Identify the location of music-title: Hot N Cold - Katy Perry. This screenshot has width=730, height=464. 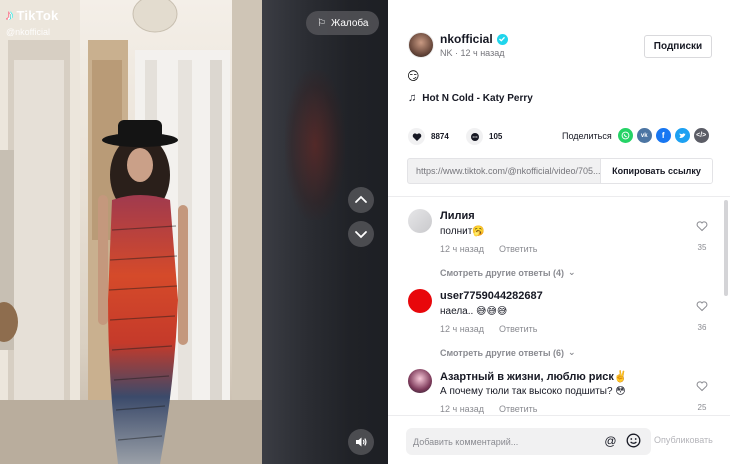
(477, 98).